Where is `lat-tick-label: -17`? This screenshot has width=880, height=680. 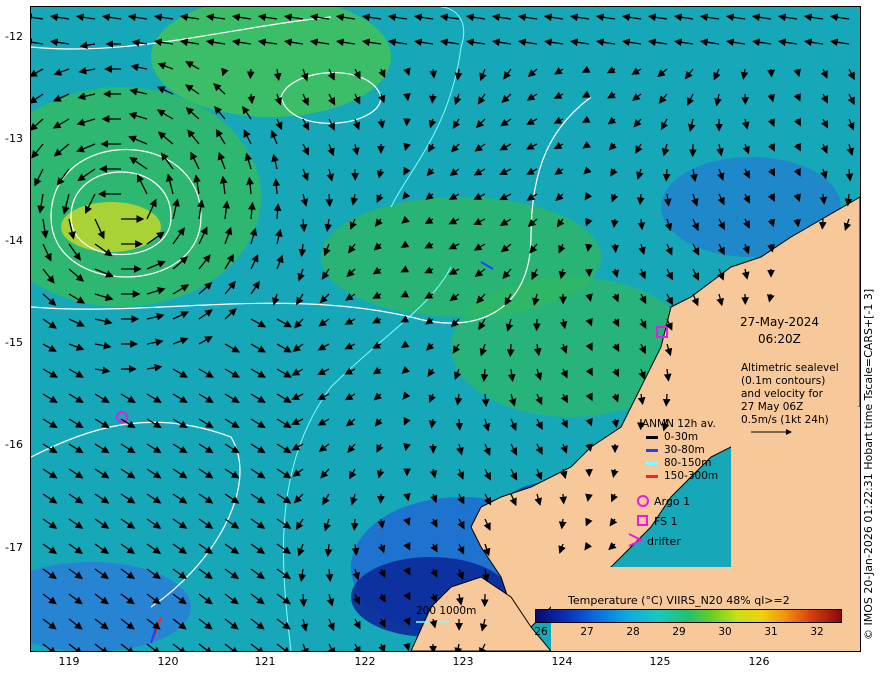 lat-tick-label: -17 is located at coordinates (14, 547).